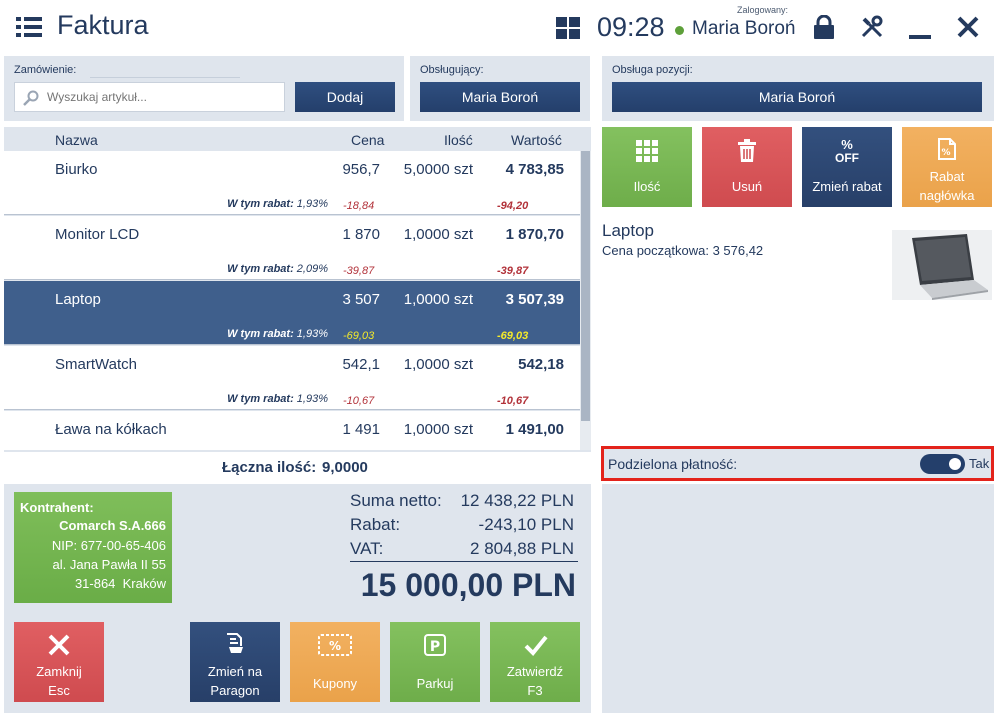  Describe the element at coordinates (464, 561) in the screenshot. I see `sums-divider` at that location.